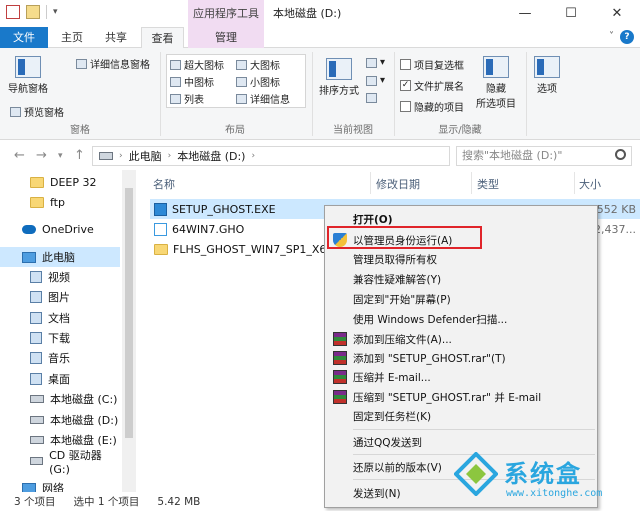 The width and height of the screenshot is (640, 511). Describe the element at coordinates (55, 12) in the screenshot. I see `qat-dropdown-icon: ▾` at that location.